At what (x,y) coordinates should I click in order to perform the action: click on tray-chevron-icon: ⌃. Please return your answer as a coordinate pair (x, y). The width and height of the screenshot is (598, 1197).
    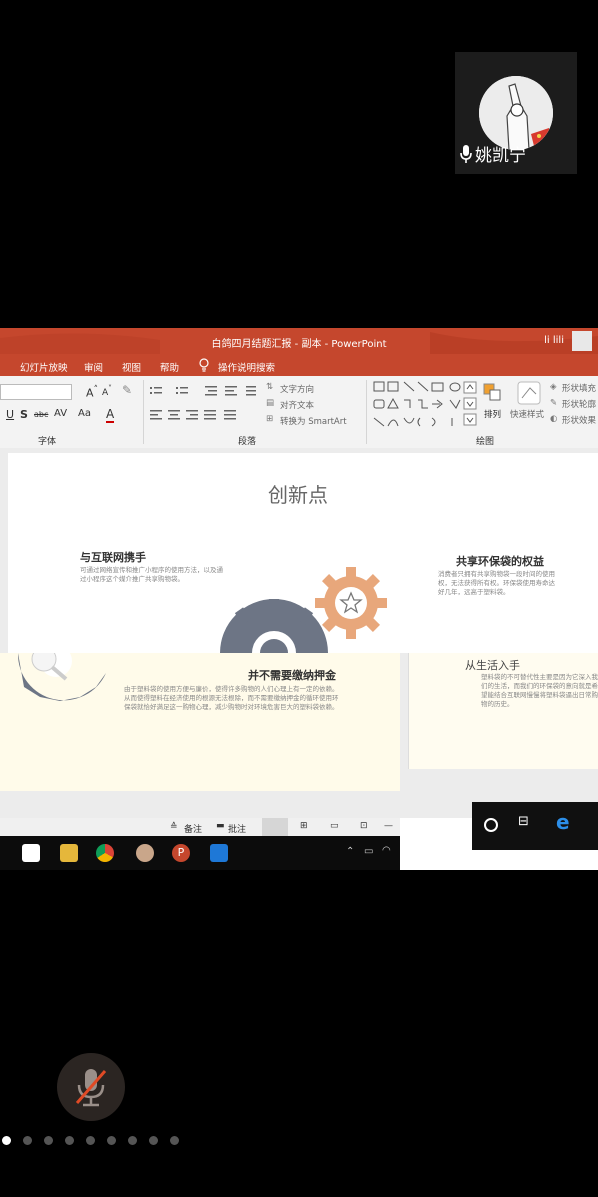
    Looking at the image, I should click on (350, 851).